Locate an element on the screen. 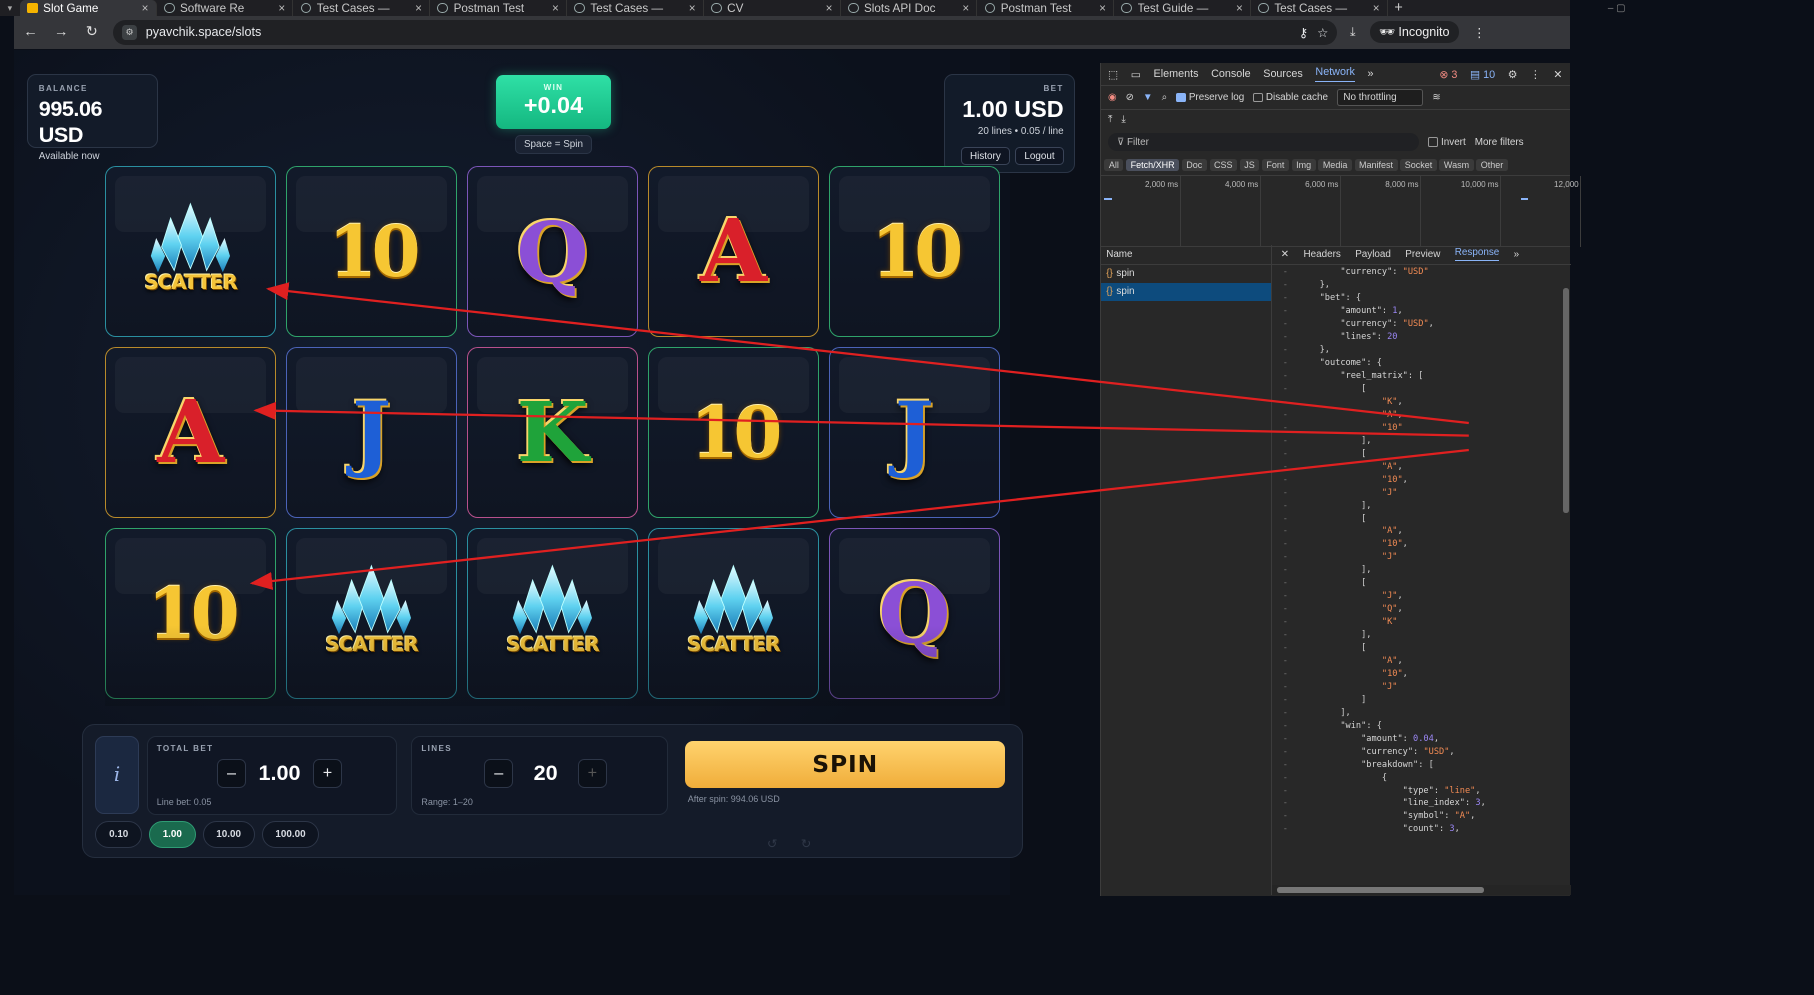  devtools-tab-elements: Elements is located at coordinates (1176, 74).